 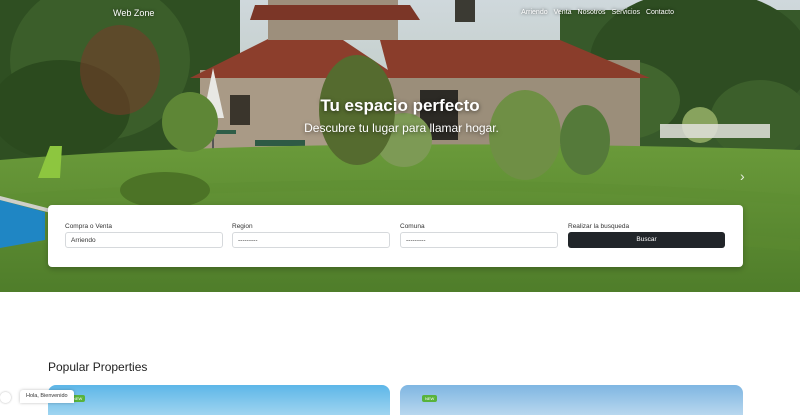 I want to click on new-badge: NEW, so click(x=430, y=398).